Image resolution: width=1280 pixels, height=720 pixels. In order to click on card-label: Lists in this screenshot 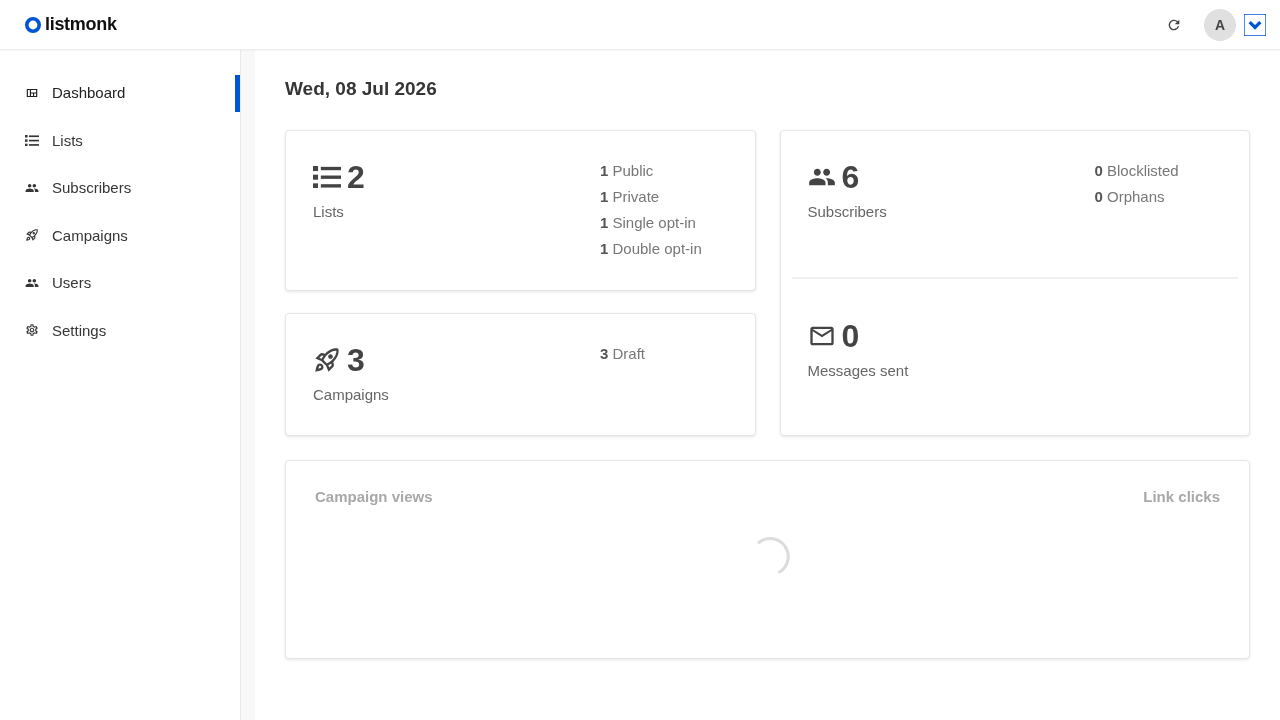, I will do `click(328, 212)`.